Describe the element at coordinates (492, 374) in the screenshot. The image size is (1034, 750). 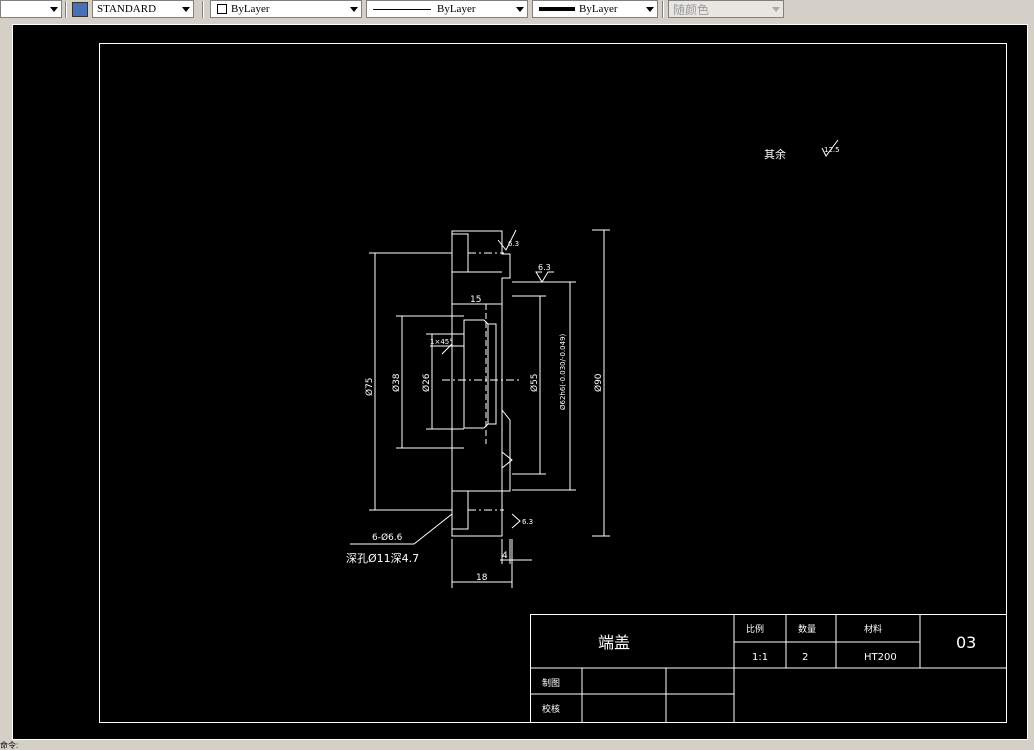
I see `hub-side` at that location.